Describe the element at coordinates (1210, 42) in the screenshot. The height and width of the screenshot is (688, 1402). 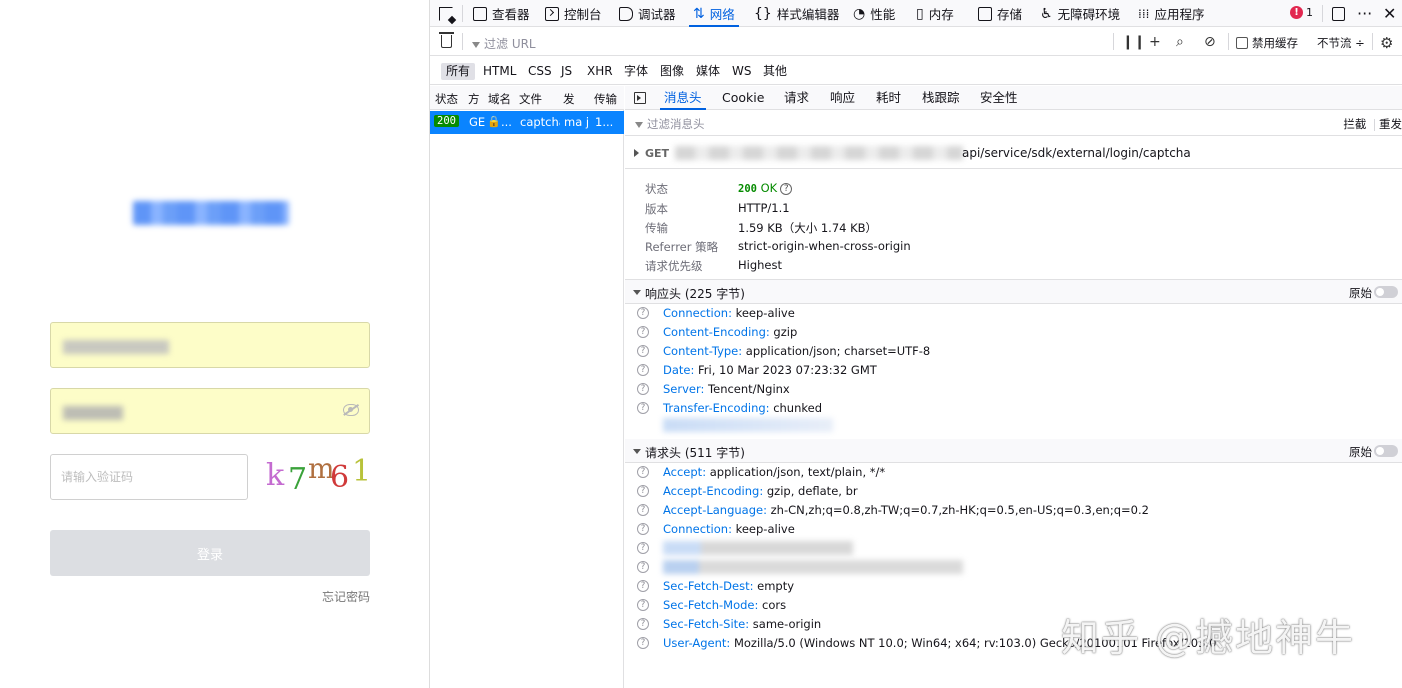
I see `block-button: ⊘` at that location.